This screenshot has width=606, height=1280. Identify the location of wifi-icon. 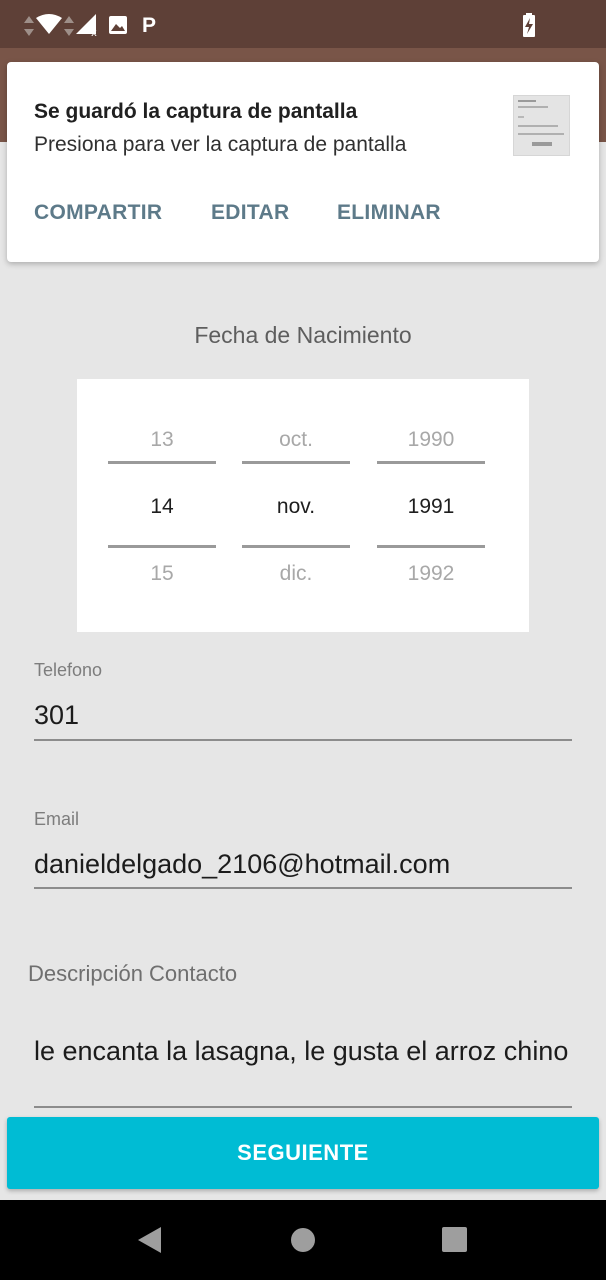
(49, 24).